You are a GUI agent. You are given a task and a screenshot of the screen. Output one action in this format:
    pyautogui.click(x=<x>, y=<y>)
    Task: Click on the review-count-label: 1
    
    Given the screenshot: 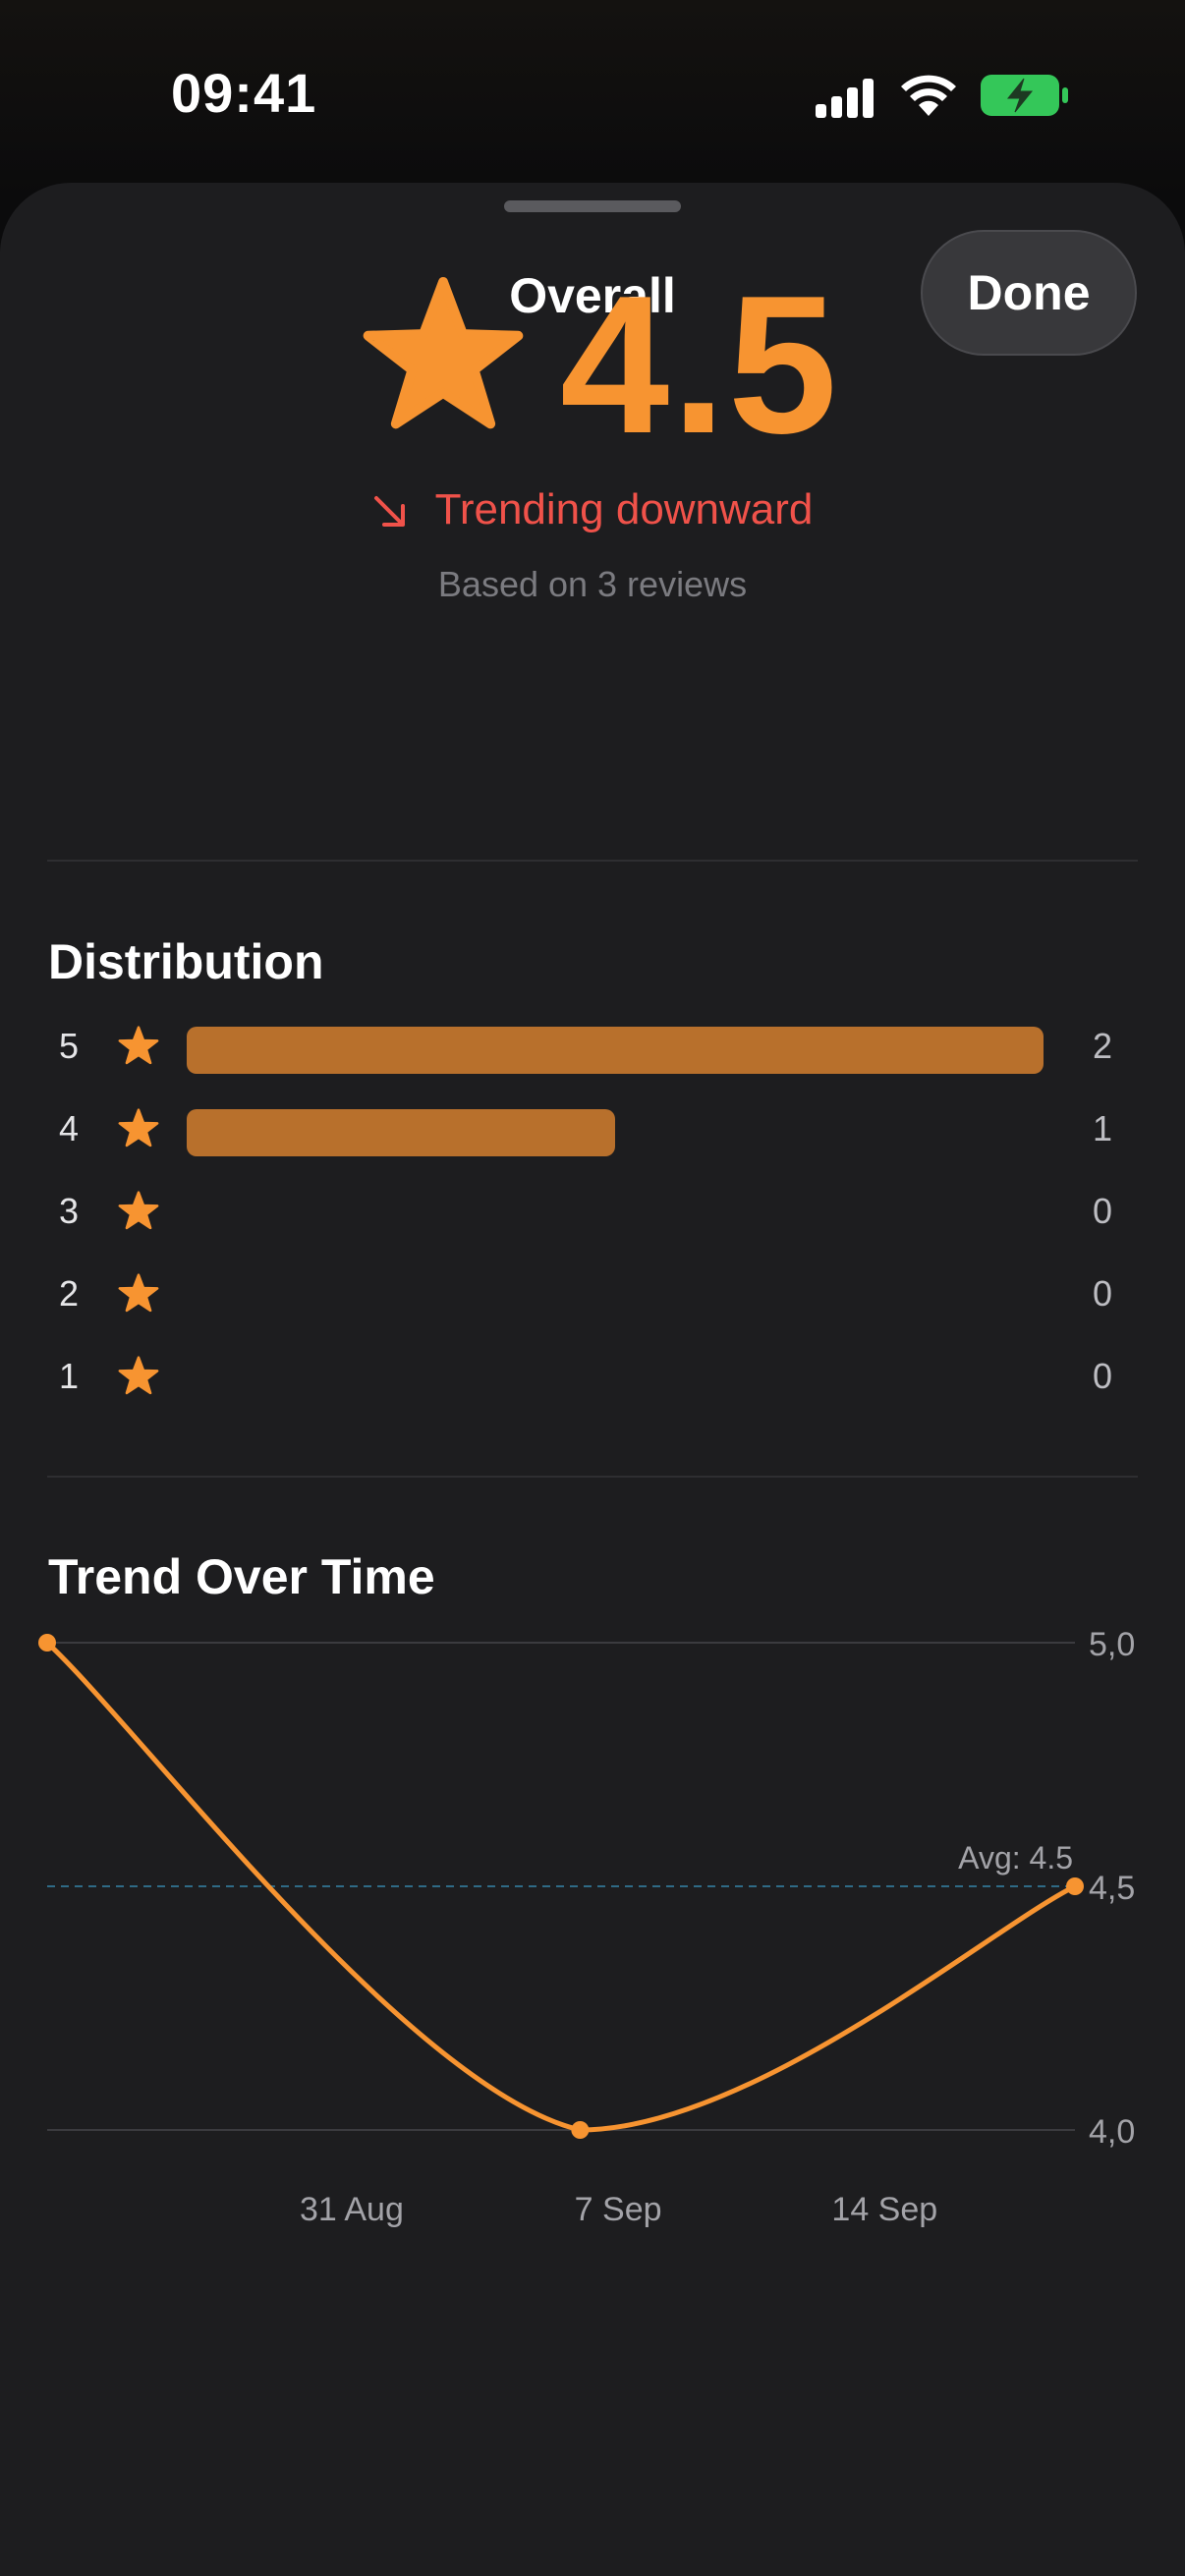 What is the action you would take?
    pyautogui.click(x=1102, y=1128)
    